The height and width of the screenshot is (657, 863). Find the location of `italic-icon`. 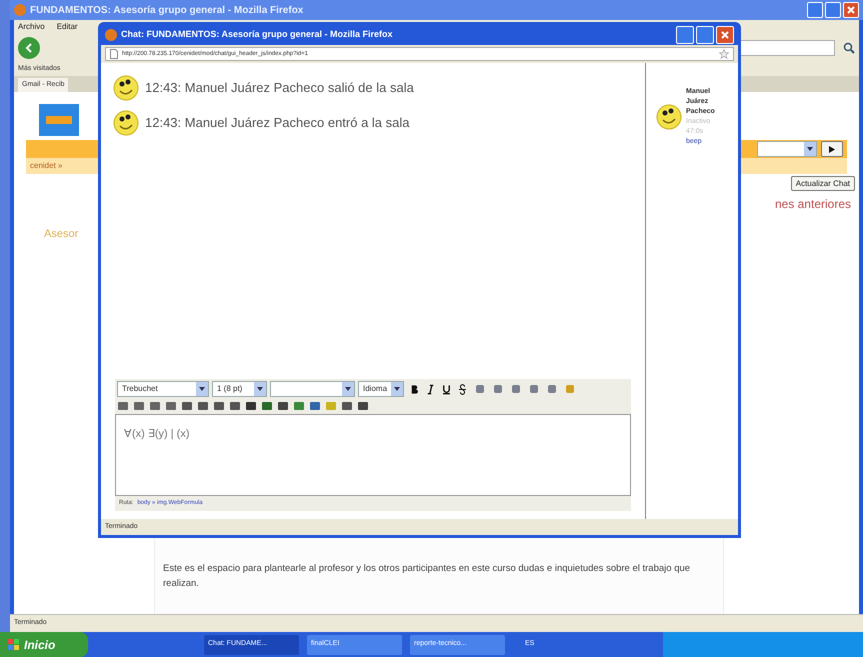

italic-icon is located at coordinates (430, 389).